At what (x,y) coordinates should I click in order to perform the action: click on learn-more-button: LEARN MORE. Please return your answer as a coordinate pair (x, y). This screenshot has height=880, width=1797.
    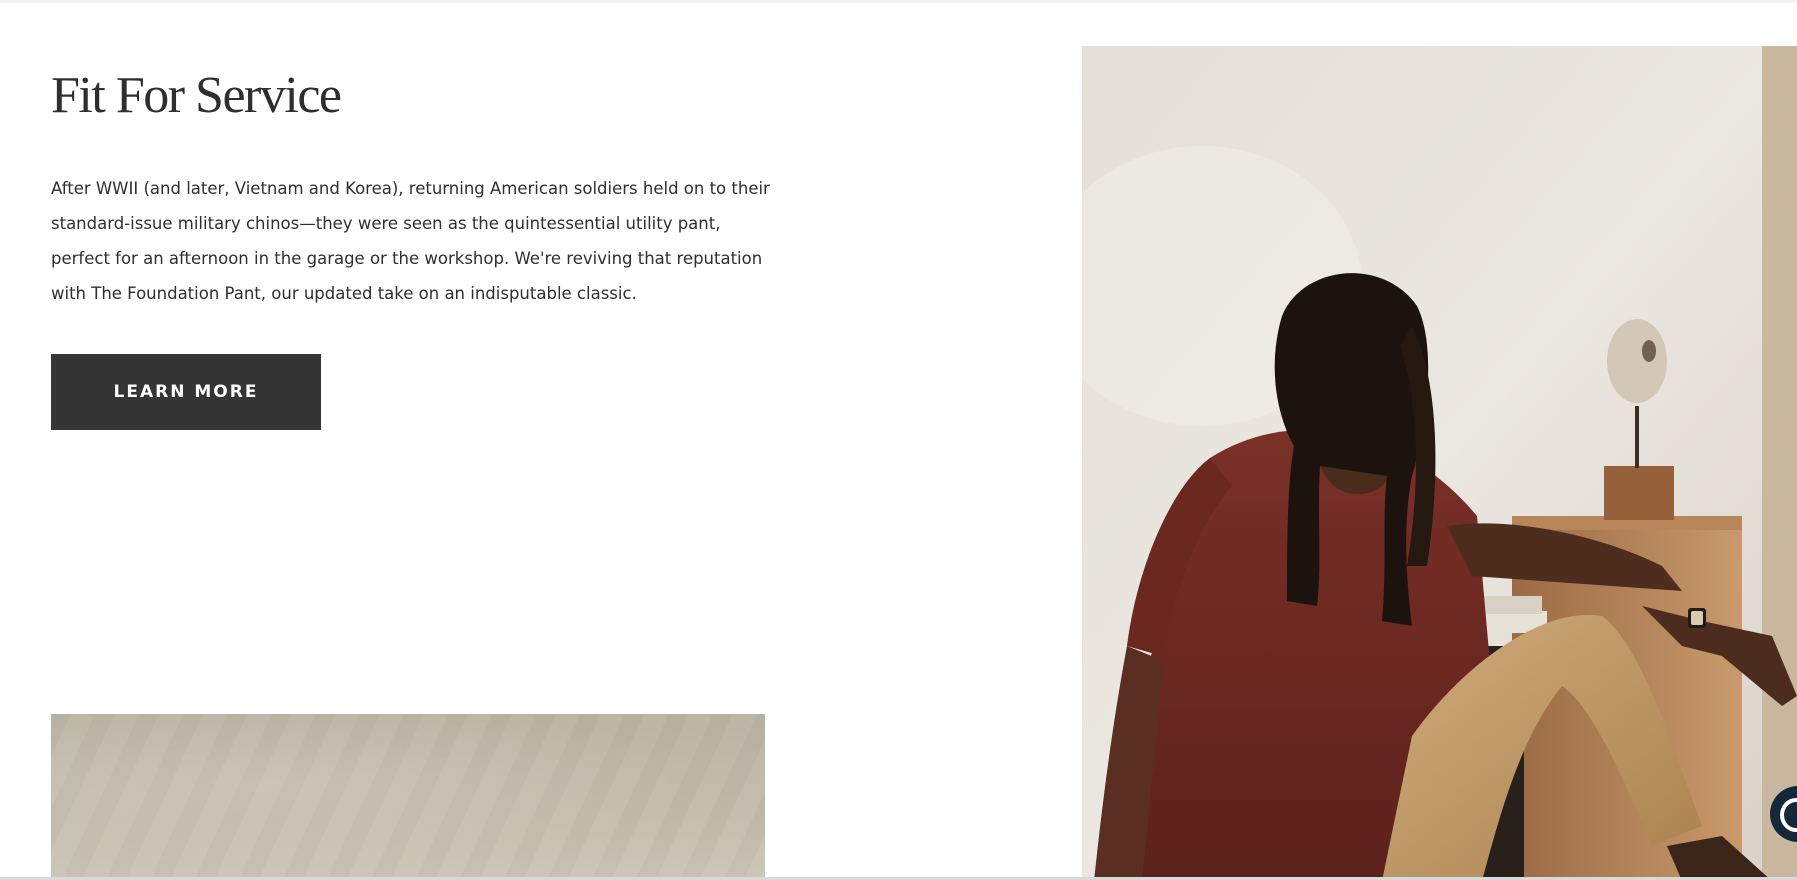
    Looking at the image, I should click on (186, 392).